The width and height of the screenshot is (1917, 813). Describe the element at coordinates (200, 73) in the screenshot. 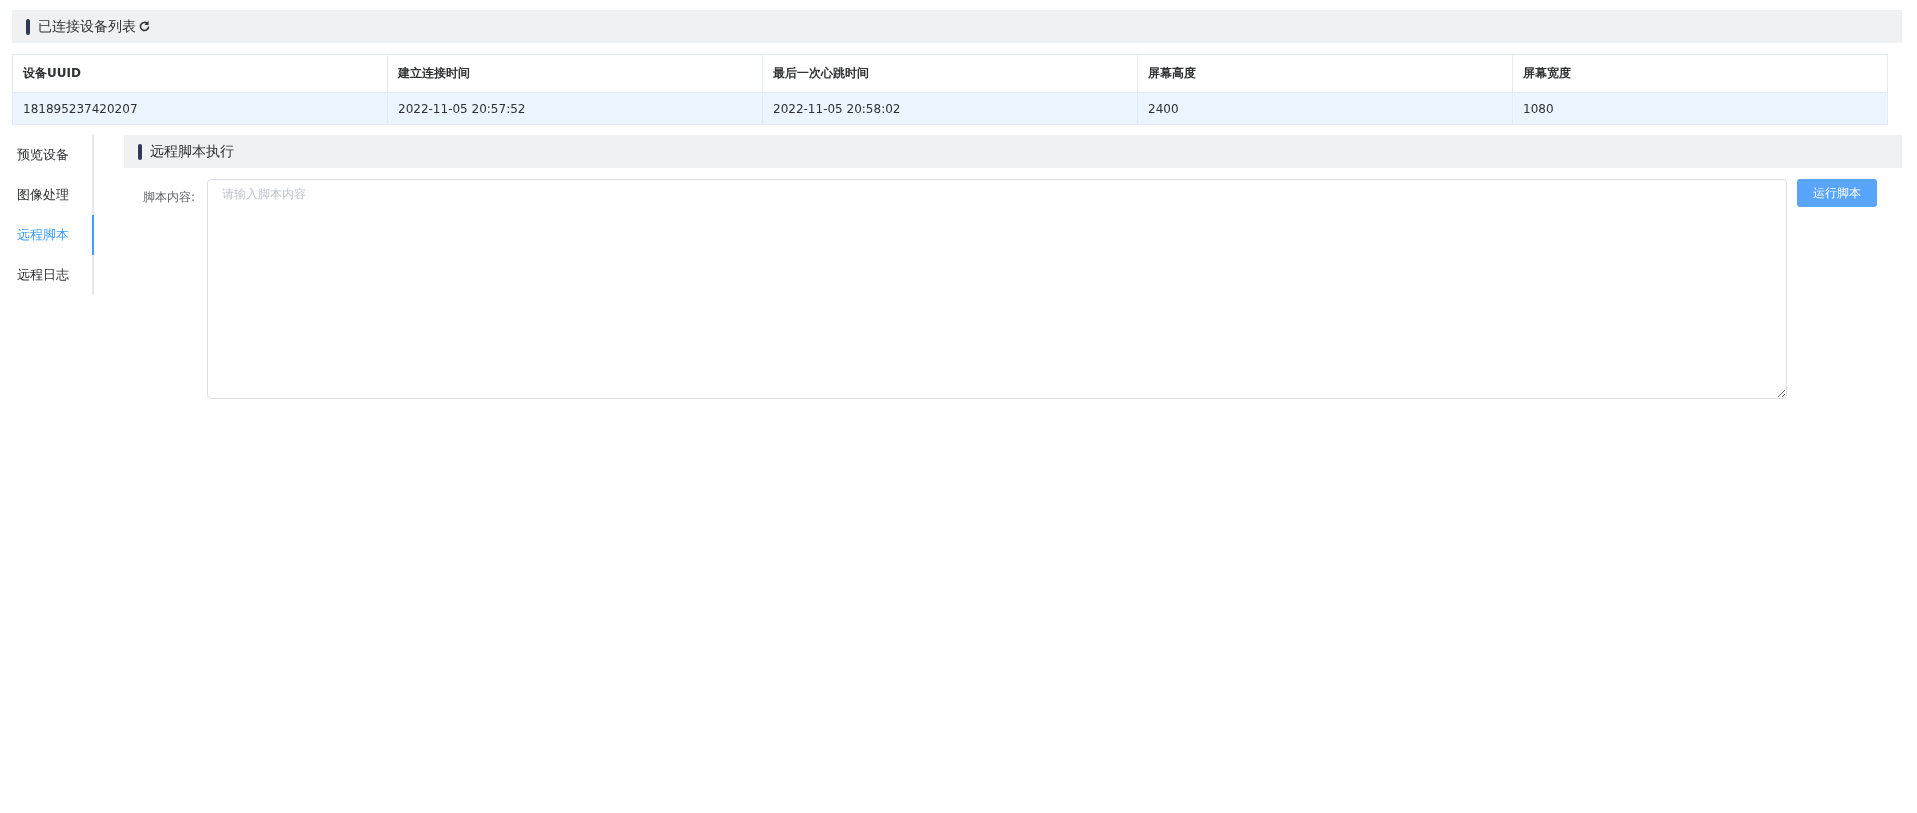

I see `column-header: 设备UUID` at that location.